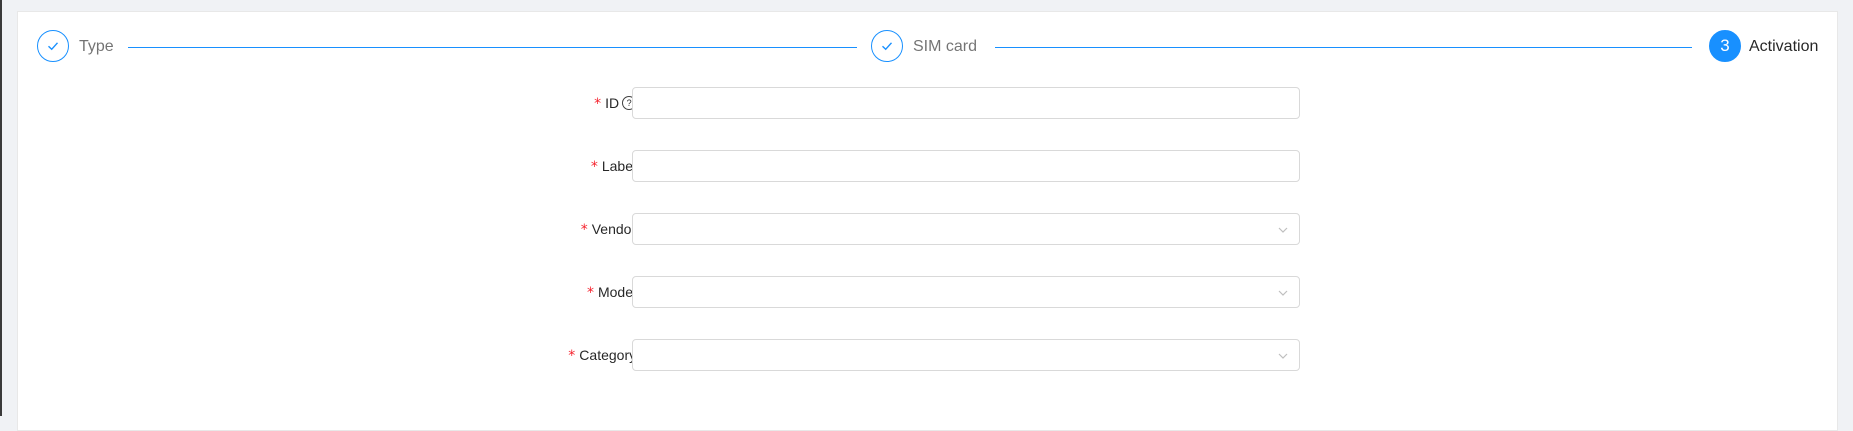 This screenshot has width=1853, height=431. Describe the element at coordinates (1725, 46) in the screenshot. I see `step-activation-number: 3` at that location.